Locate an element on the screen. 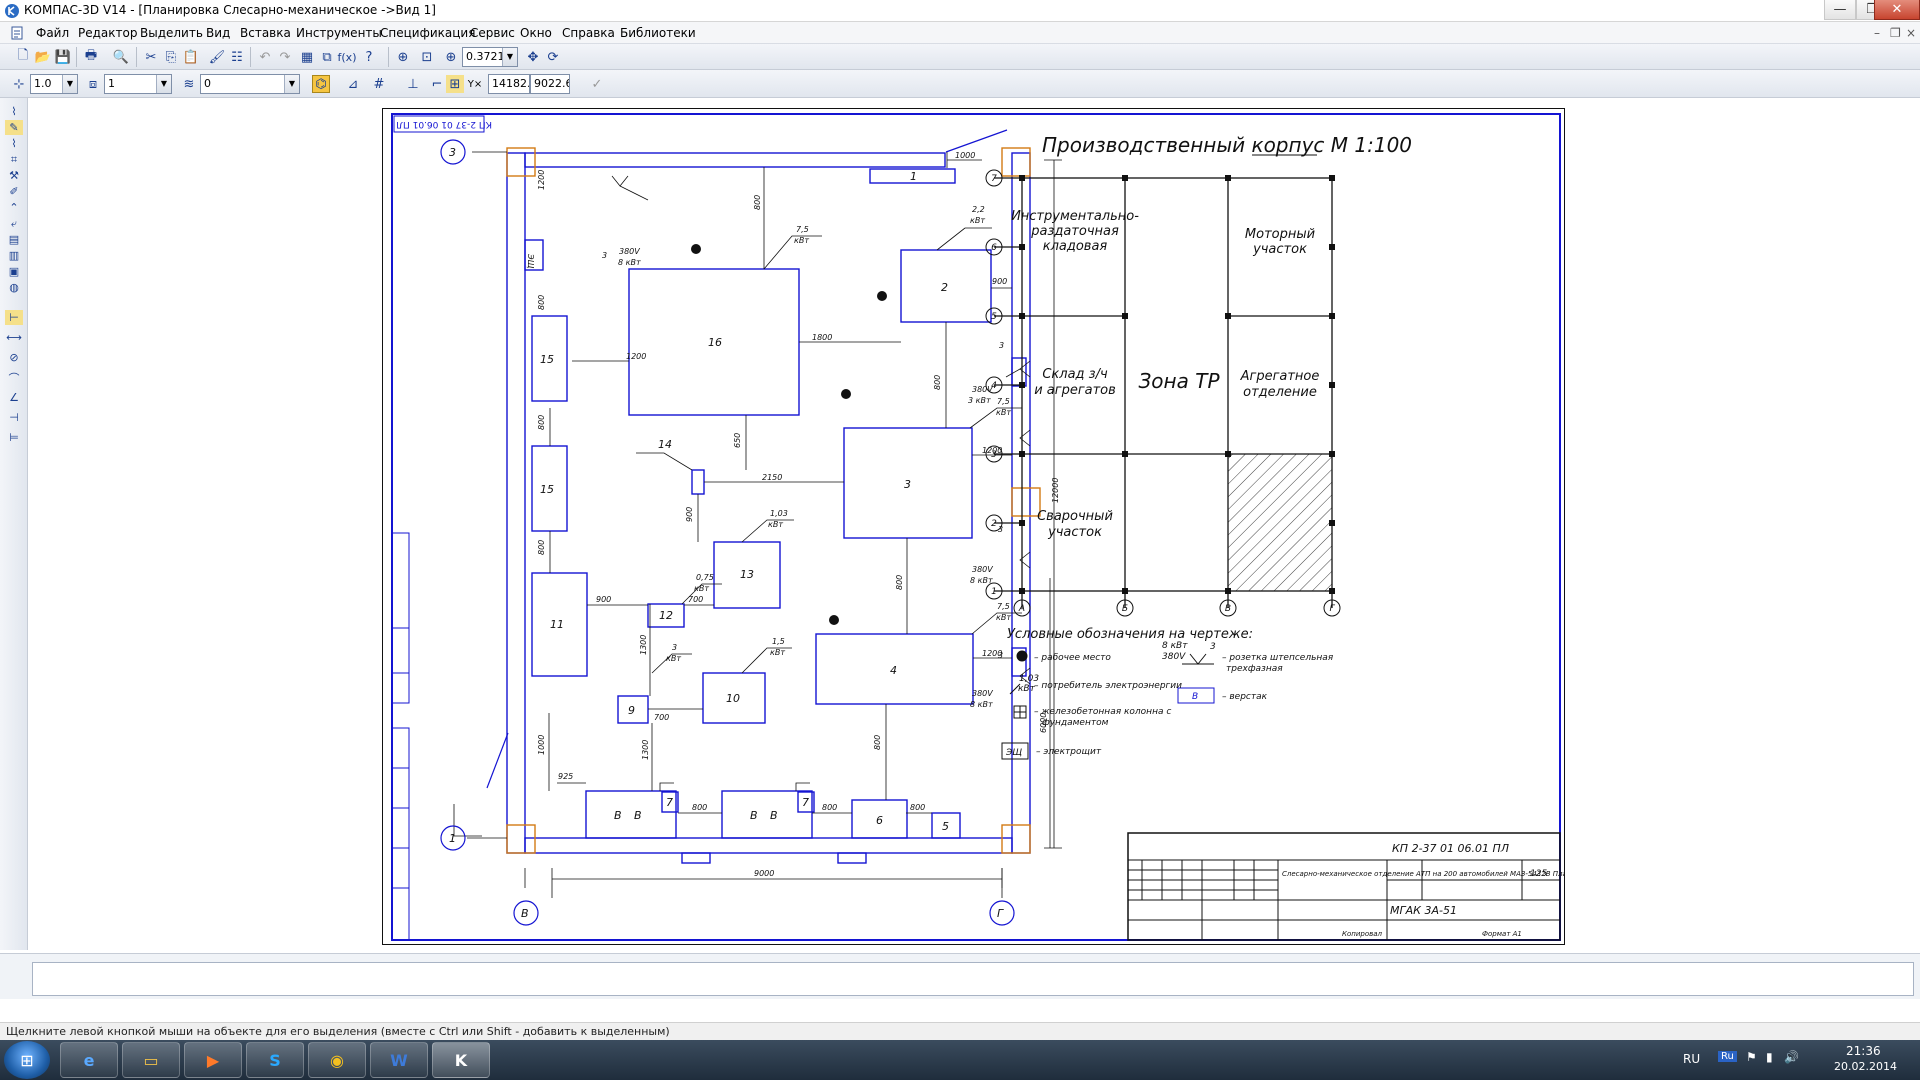  format-brush-icon: 🖌 is located at coordinates (217, 57).